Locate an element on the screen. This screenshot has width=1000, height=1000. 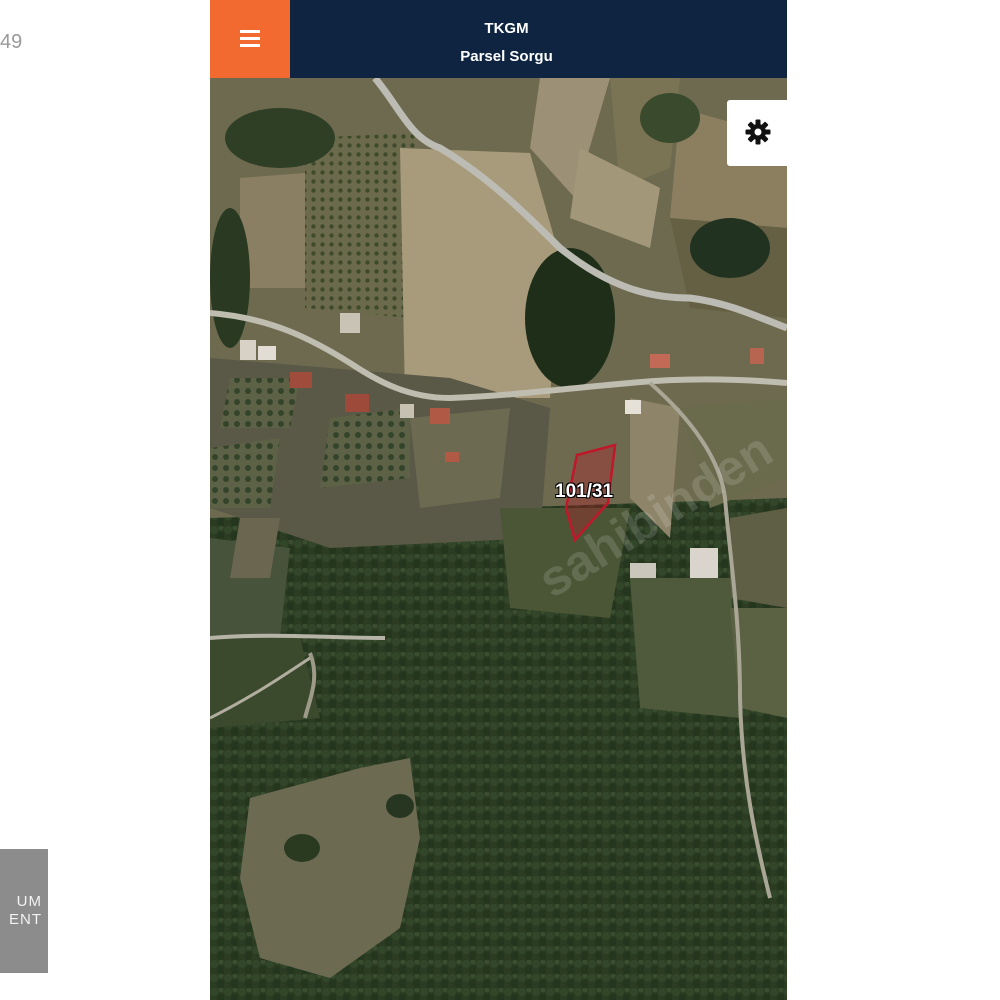
menu-button is located at coordinates (250, 39).